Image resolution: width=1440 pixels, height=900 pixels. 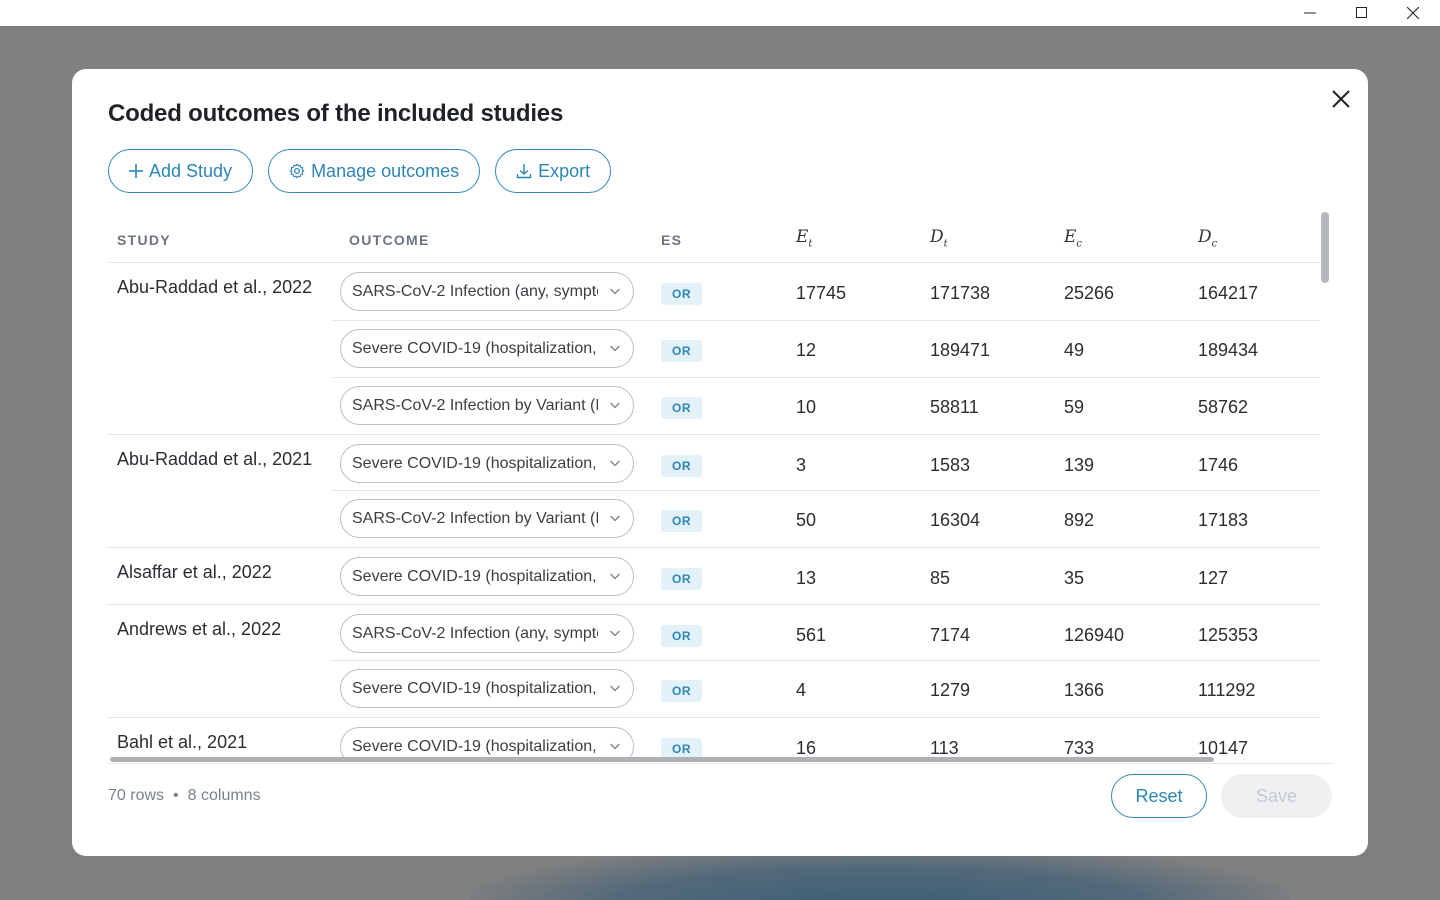 What do you see at coordinates (1208, 238) in the screenshot?
I see `header-dc: Dc` at bounding box center [1208, 238].